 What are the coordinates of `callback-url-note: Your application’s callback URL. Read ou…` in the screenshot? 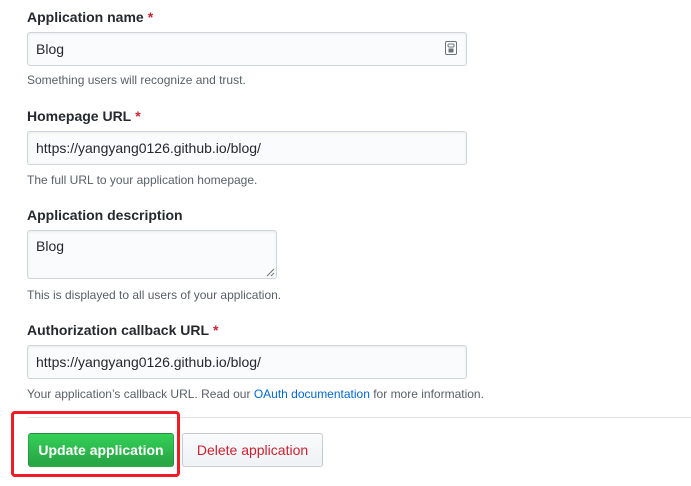 It's located at (255, 394).